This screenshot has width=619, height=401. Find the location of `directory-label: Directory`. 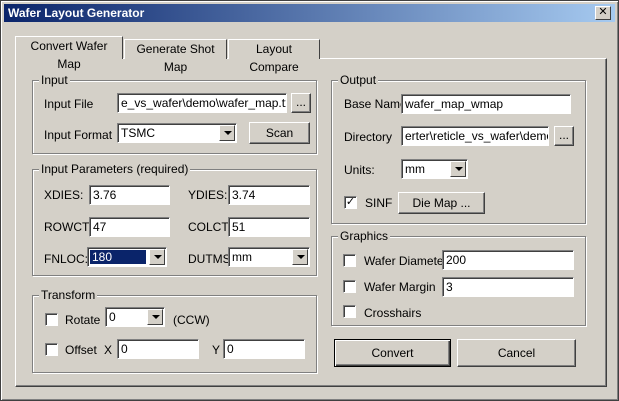

directory-label: Directory is located at coordinates (368, 137).